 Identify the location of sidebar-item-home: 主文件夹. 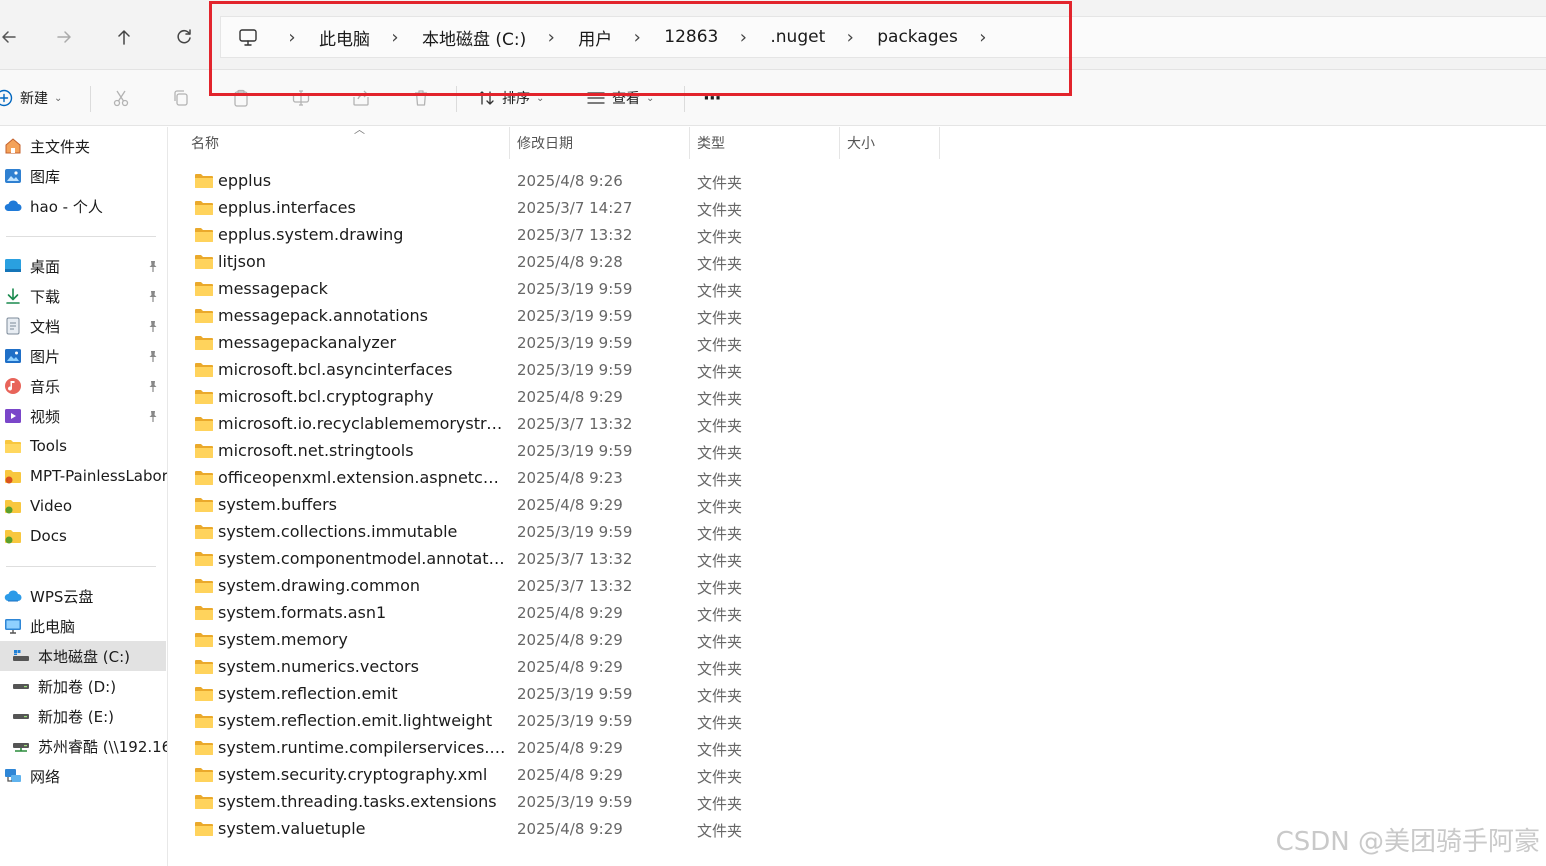
(83, 146).